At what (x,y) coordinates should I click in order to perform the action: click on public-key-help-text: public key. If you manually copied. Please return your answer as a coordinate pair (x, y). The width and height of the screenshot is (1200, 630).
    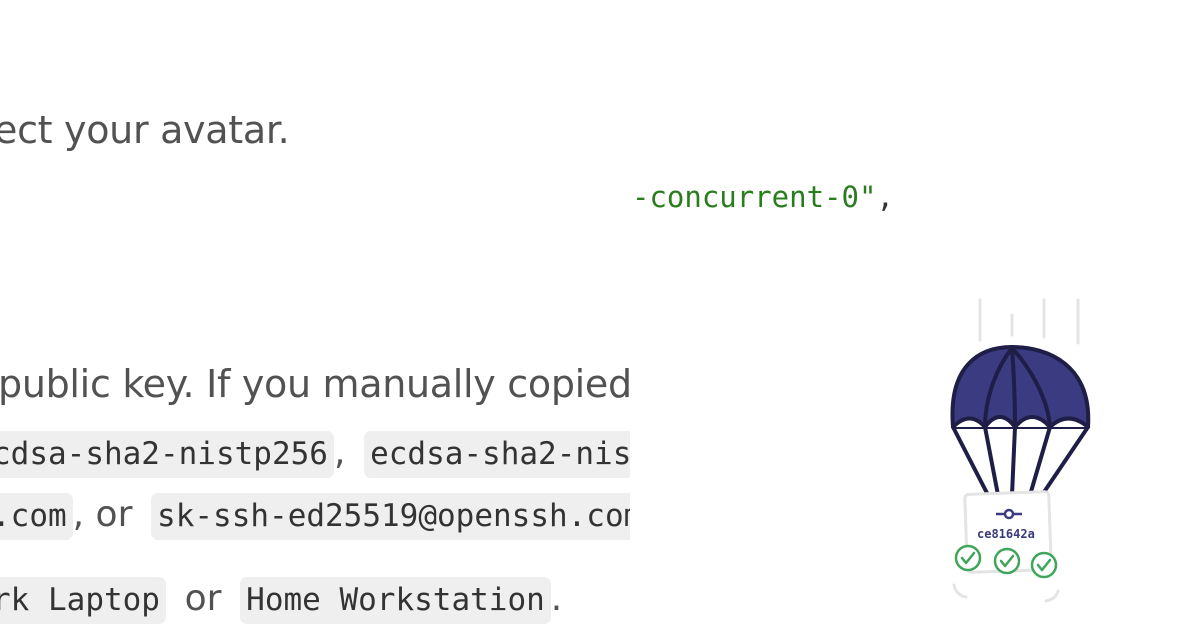
    Looking at the image, I should click on (315, 384).